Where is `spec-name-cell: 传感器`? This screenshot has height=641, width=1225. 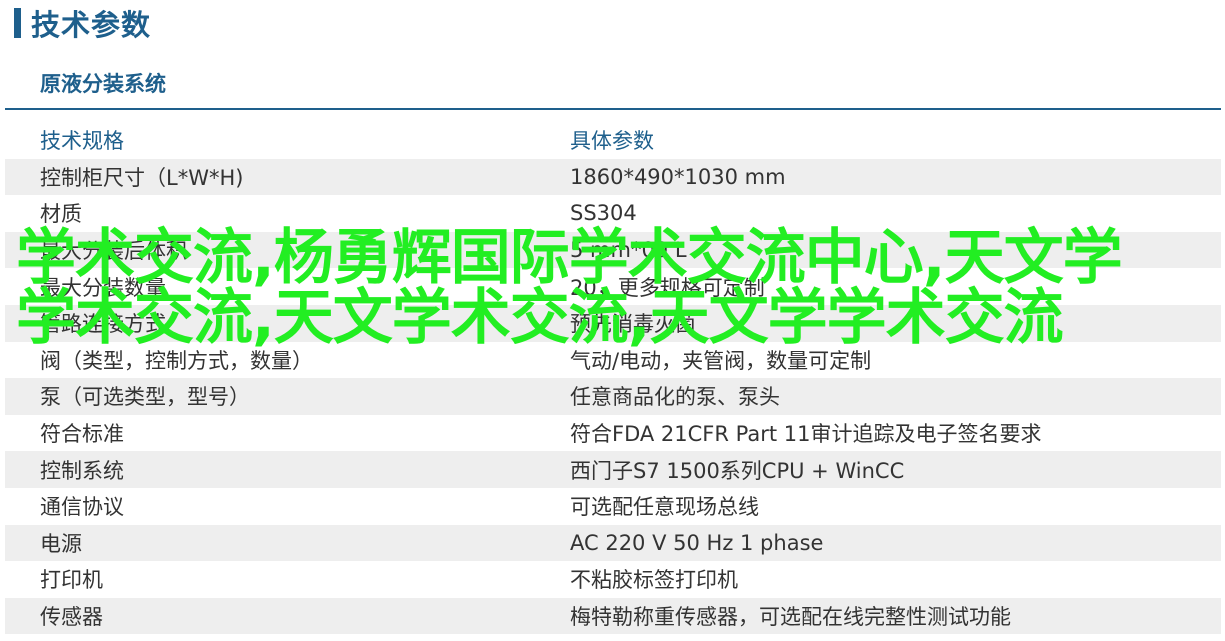 spec-name-cell: 传感器 is located at coordinates (71, 617).